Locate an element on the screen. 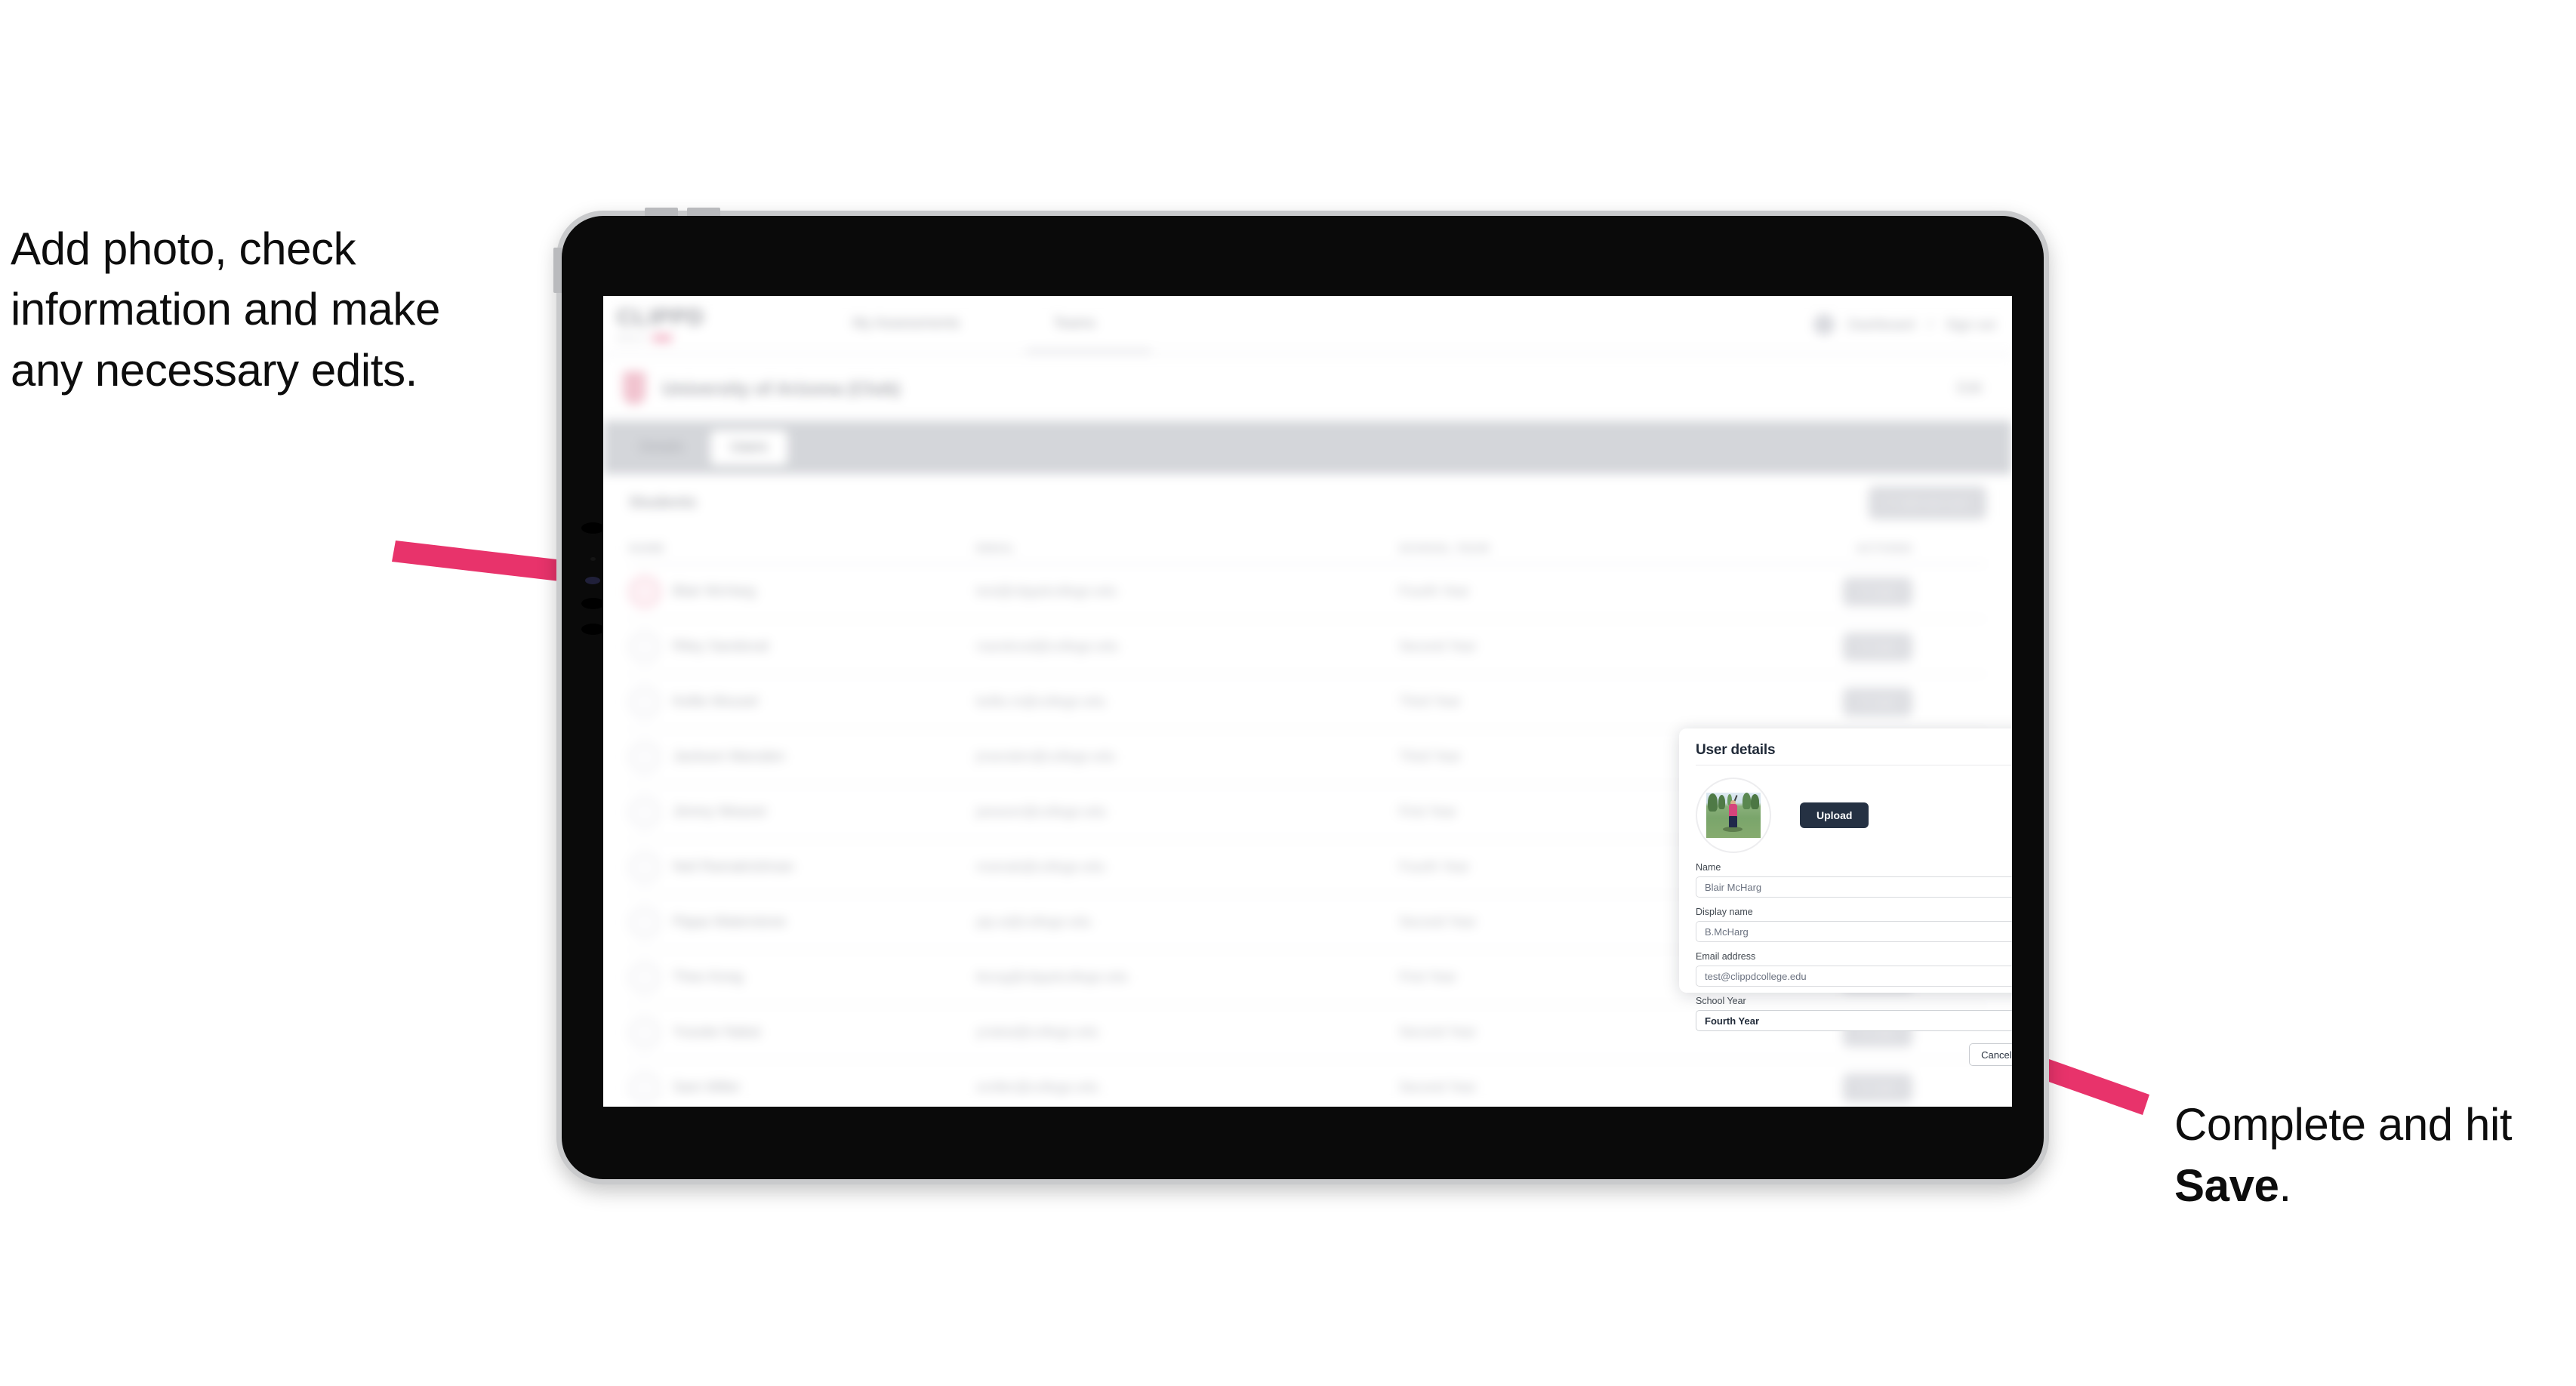 Image resolution: width=2576 pixels, height=1386 pixels. tab-users: Users is located at coordinates (748, 447).